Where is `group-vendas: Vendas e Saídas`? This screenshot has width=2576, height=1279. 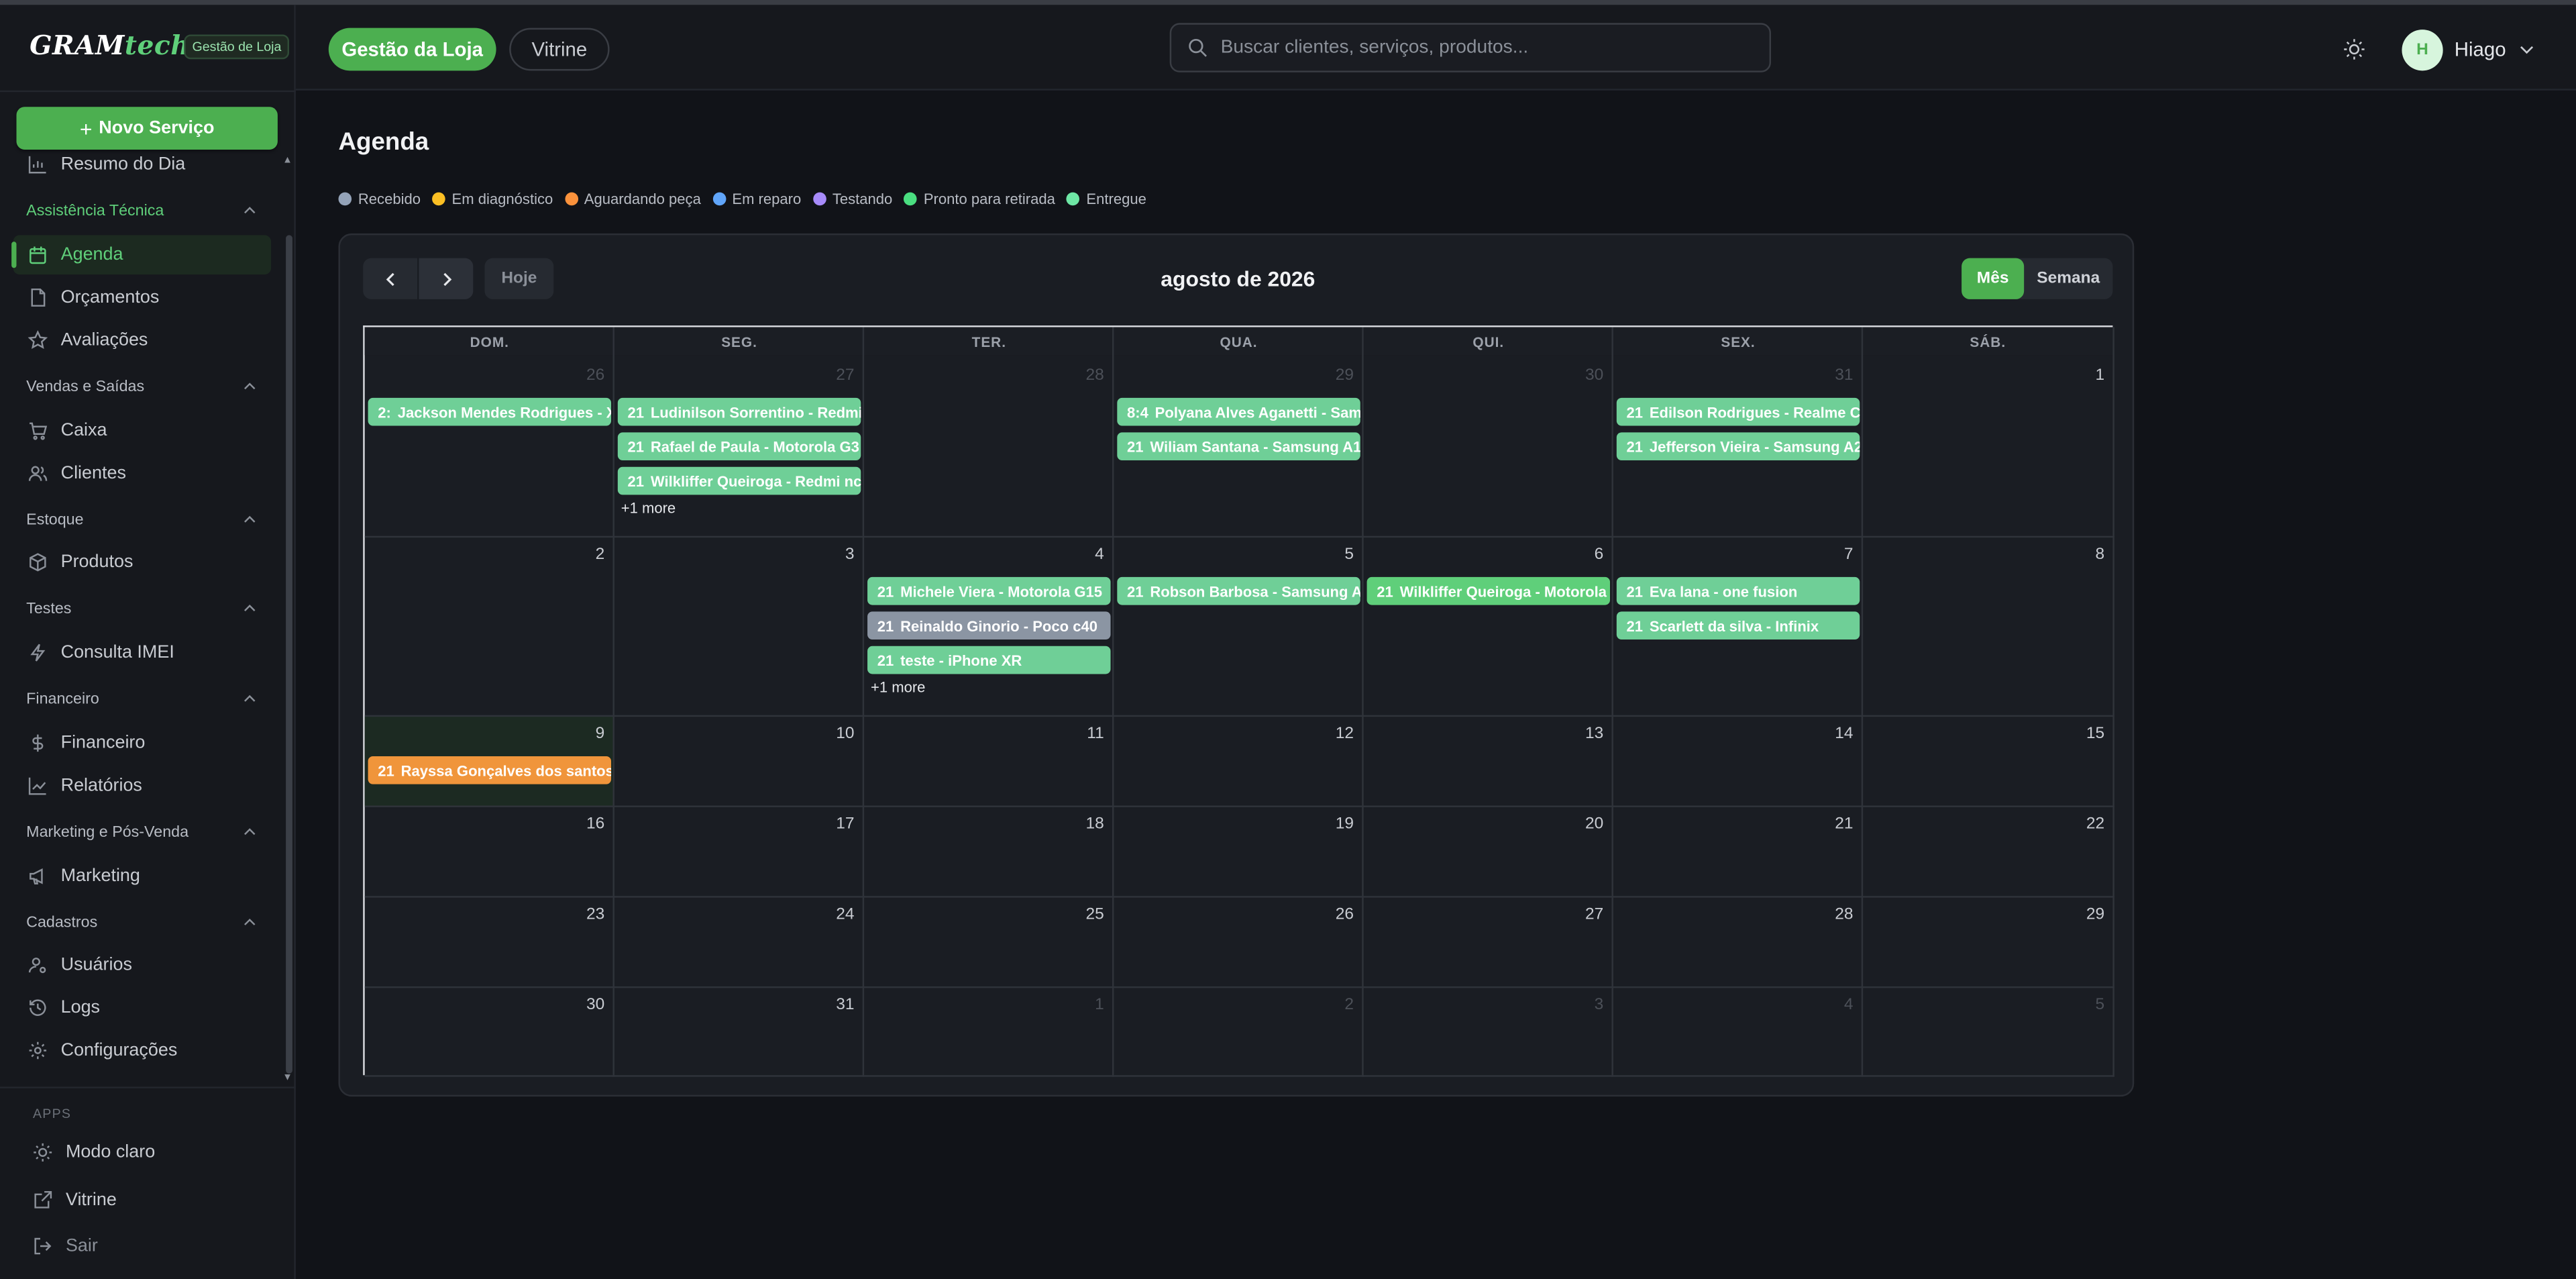 group-vendas: Vendas e Saídas is located at coordinates (141, 386).